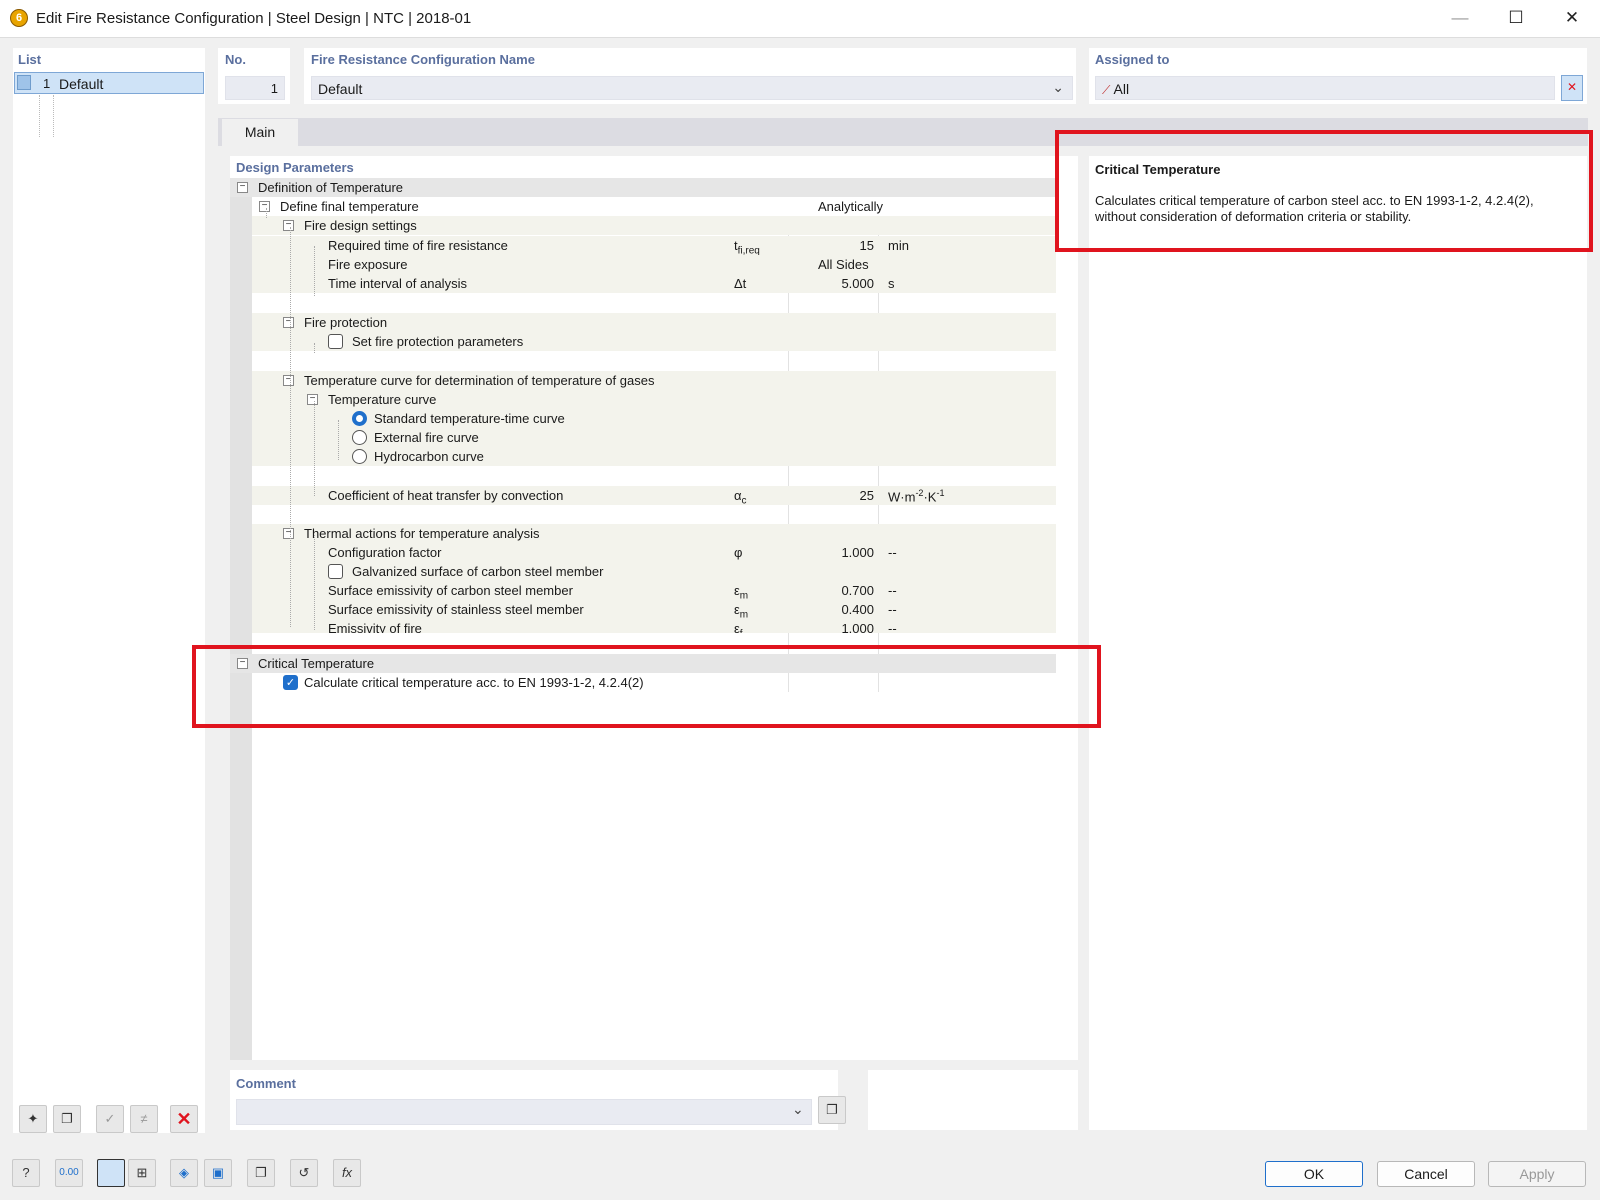  I want to click on copy-item-icon: ❐, so click(67, 1119).